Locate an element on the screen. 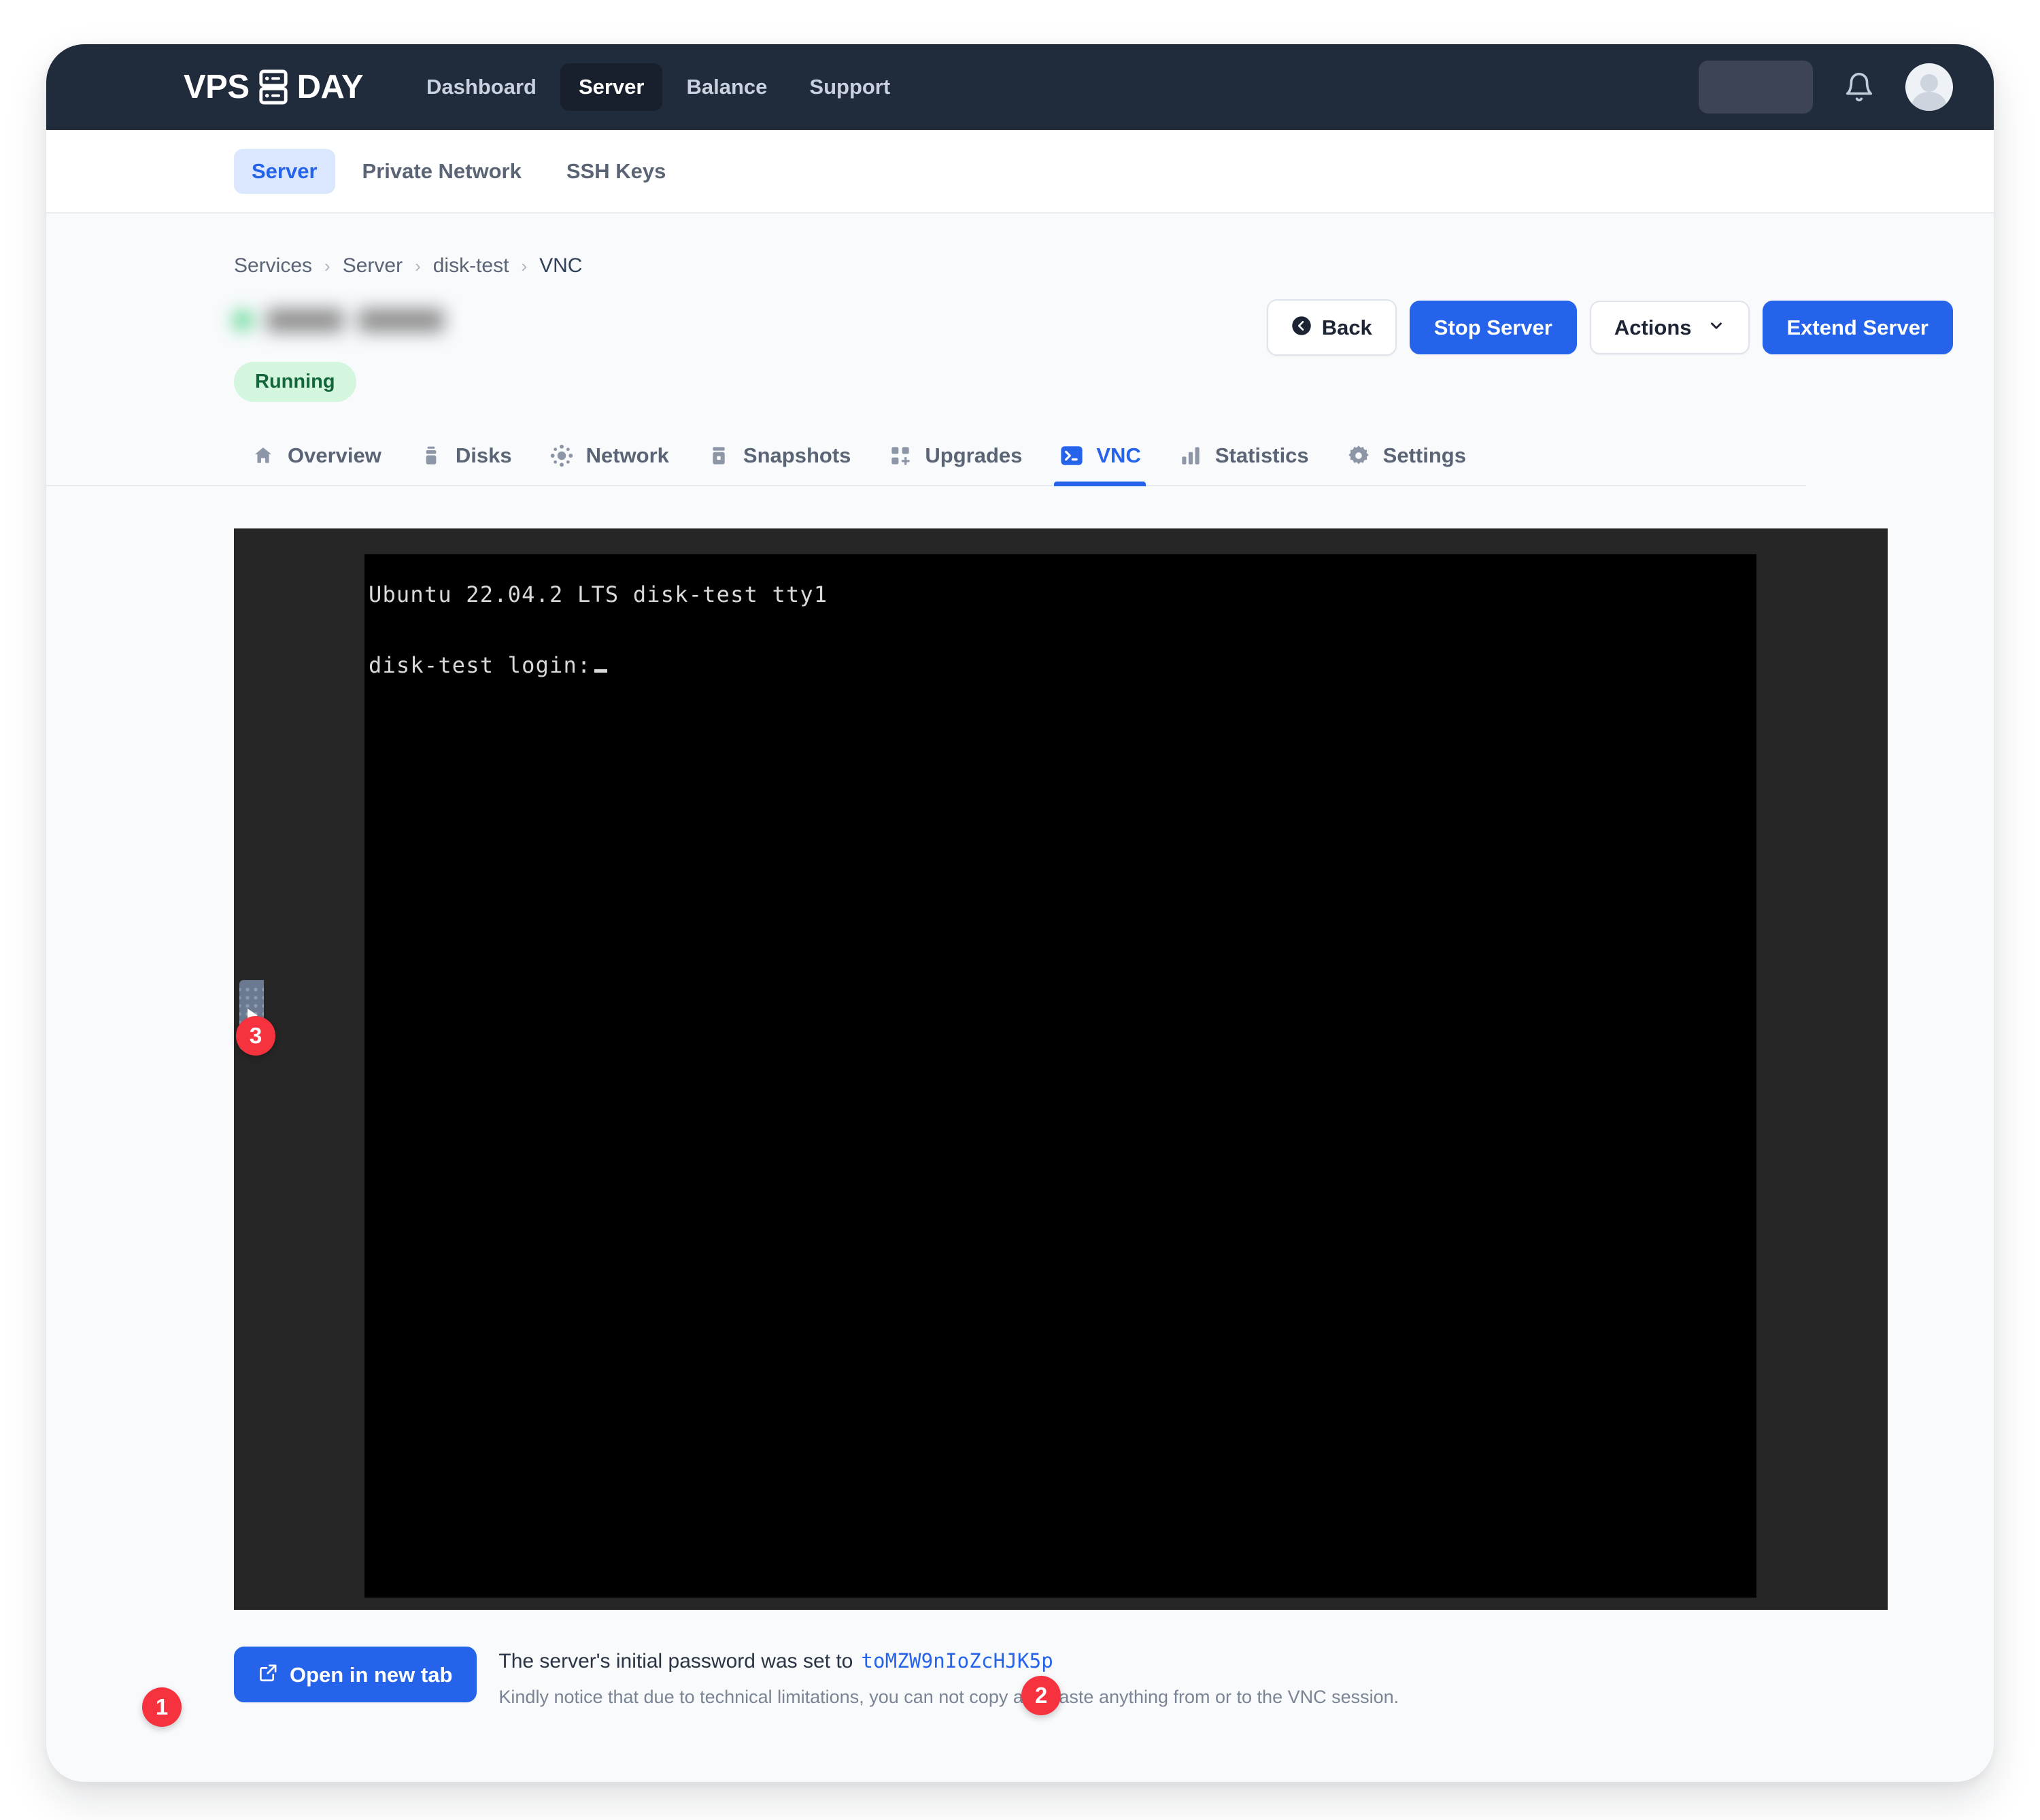 This screenshot has height=1820, width=2040. gear-icon is located at coordinates (1359, 456).